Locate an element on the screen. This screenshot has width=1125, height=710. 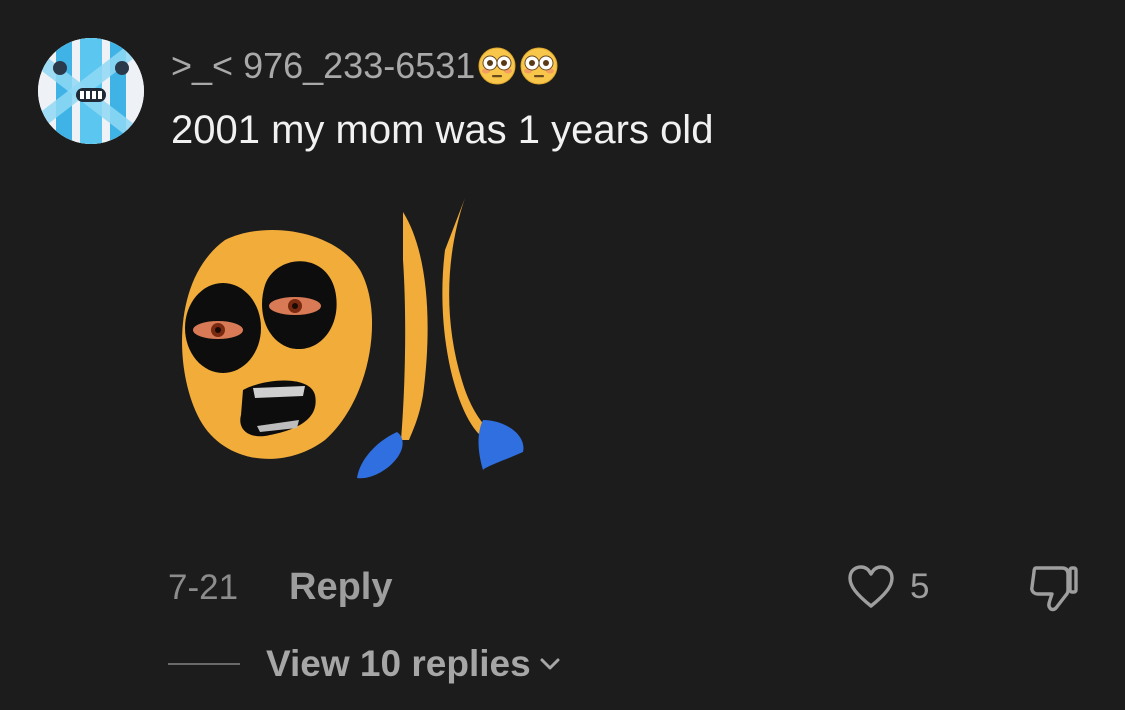
thumbs-down-icon is located at coordinates (1053, 588).